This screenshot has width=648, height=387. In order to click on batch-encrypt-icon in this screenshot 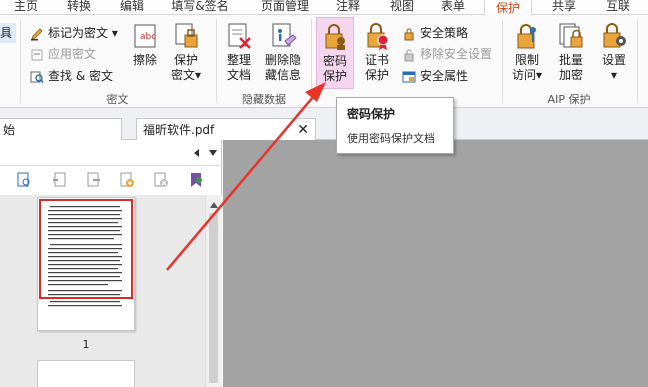, I will do `click(571, 35)`.